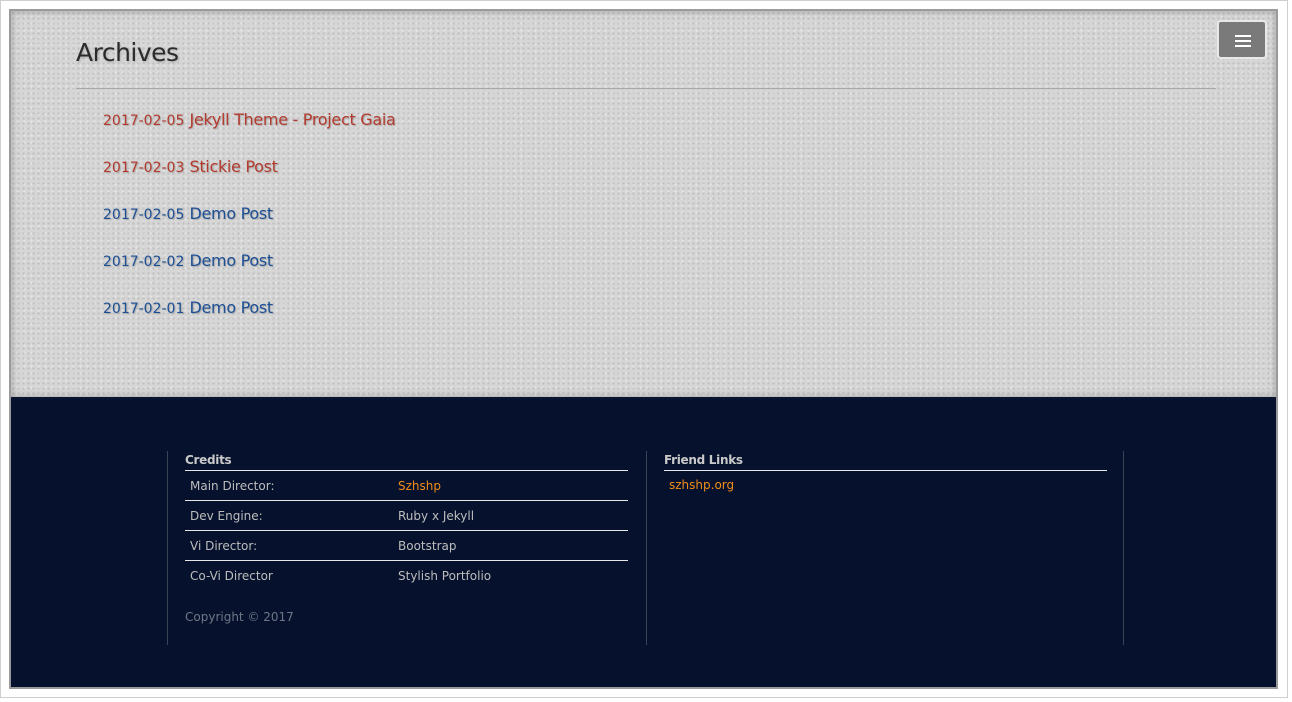 This screenshot has height=702, width=1292. I want to click on credit-label: Dev Engine:, so click(289, 515).